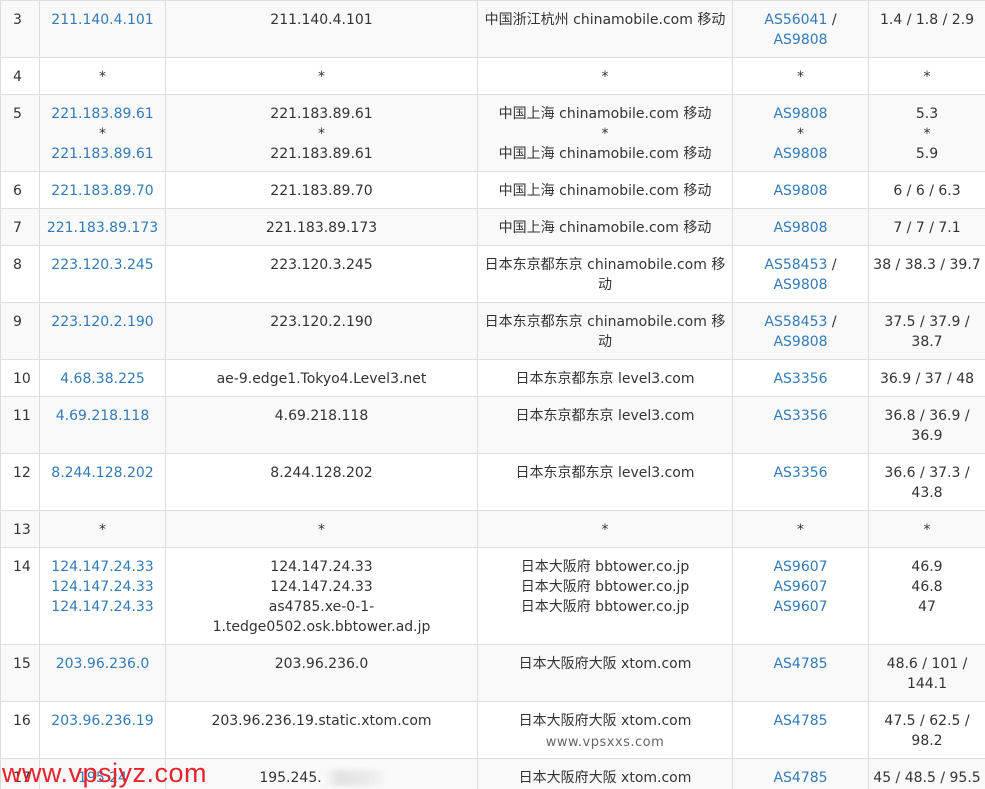 The height and width of the screenshot is (789, 985). Describe the element at coordinates (20, 529) in the screenshot. I see `hop-number: 13` at that location.